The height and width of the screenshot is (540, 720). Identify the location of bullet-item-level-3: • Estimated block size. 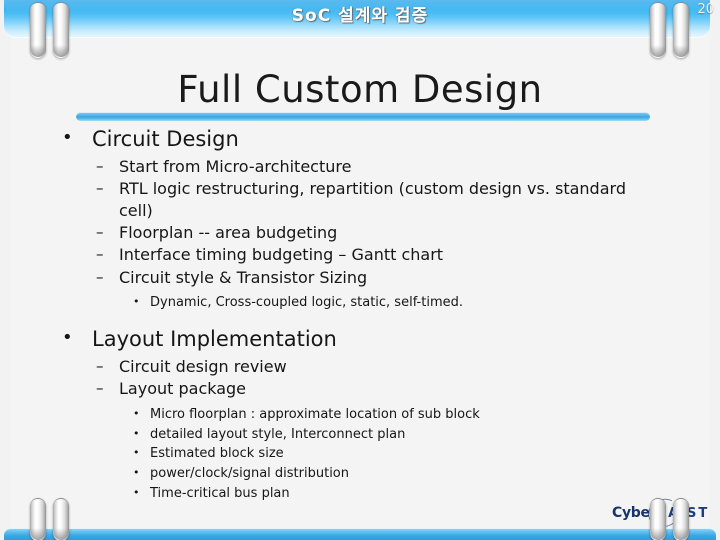
(360, 454).